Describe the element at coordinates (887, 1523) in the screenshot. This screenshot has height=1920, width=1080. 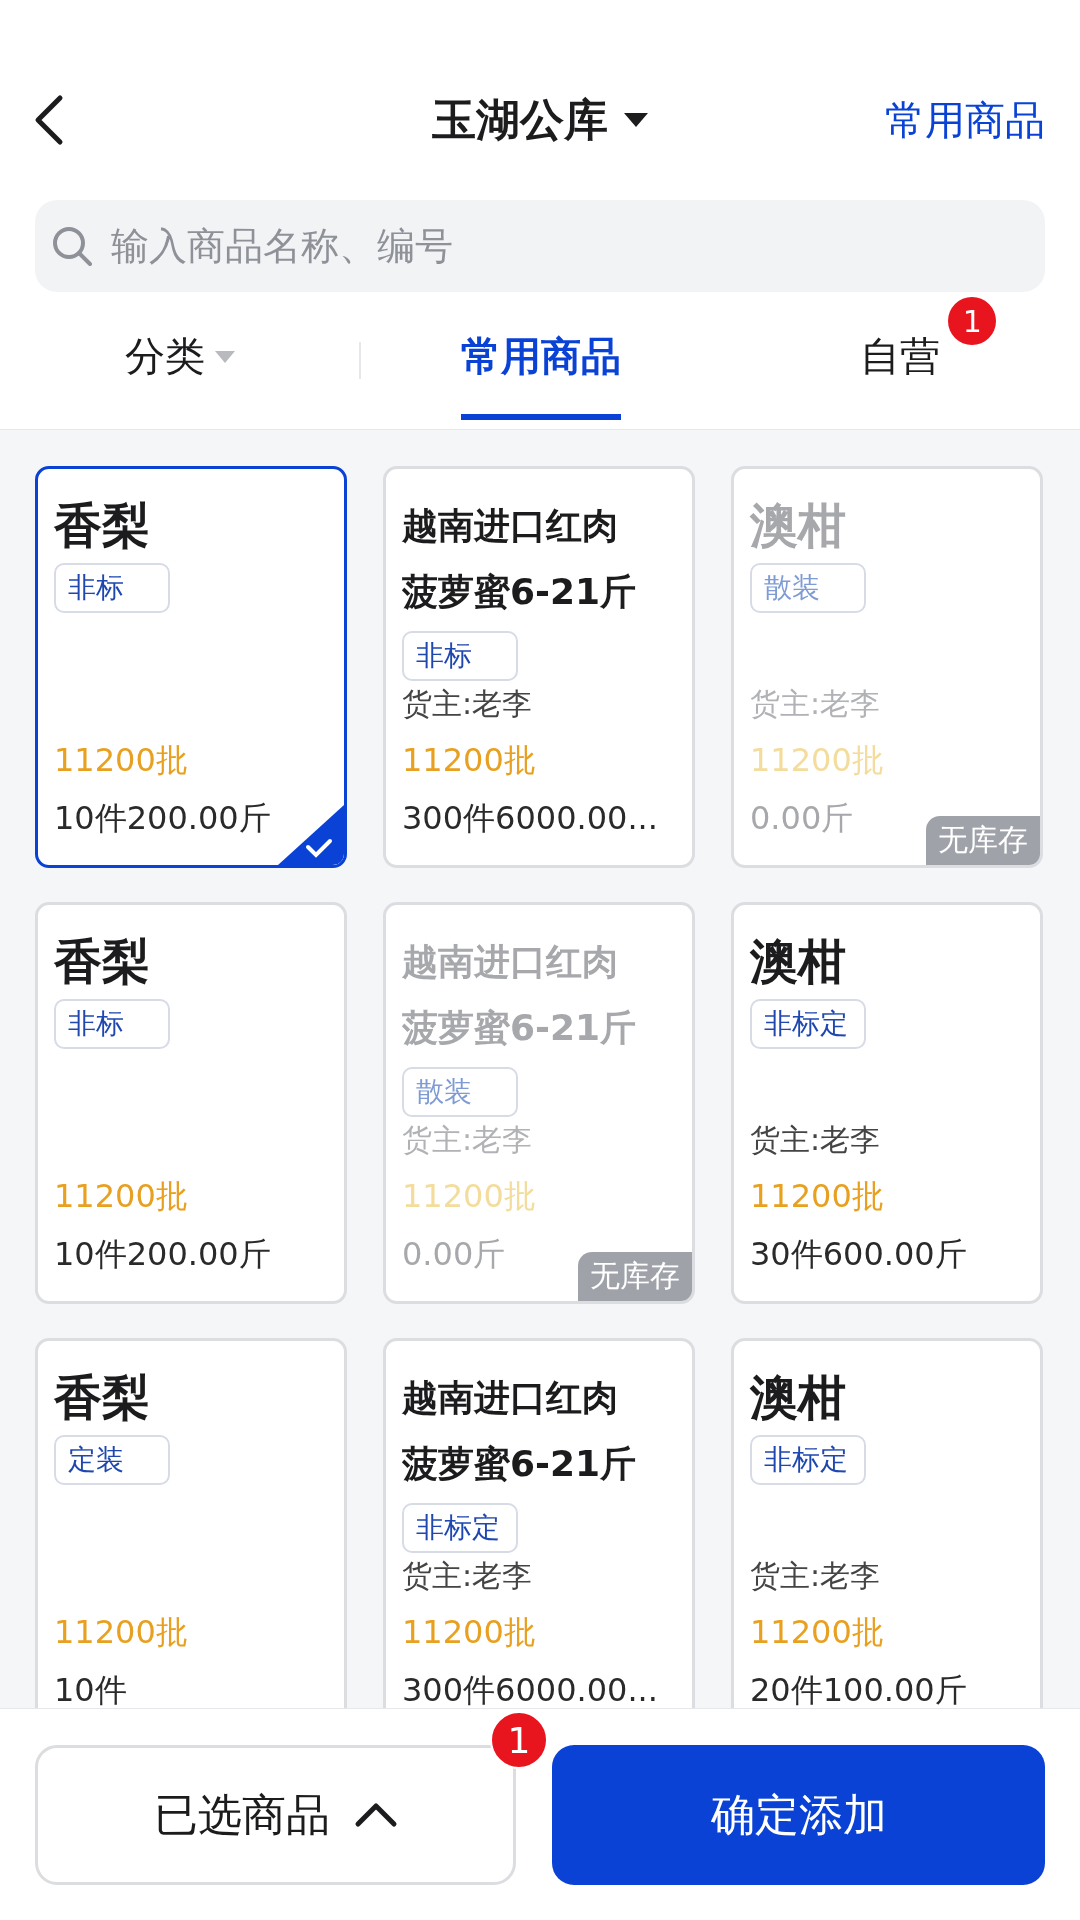
I see `product-card: 澳柑 非标定 货主:老李 11200批 20件100.00斤` at that location.